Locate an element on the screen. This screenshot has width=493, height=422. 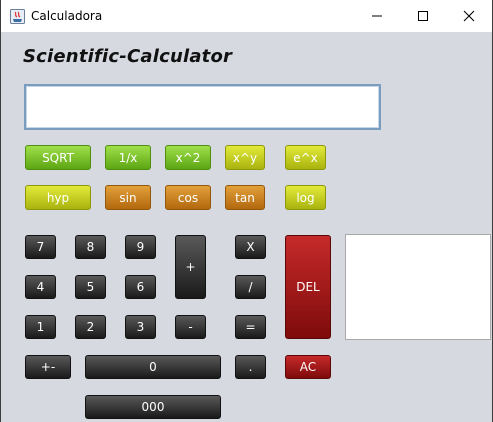
hyp-button: hyp is located at coordinates (58, 197).